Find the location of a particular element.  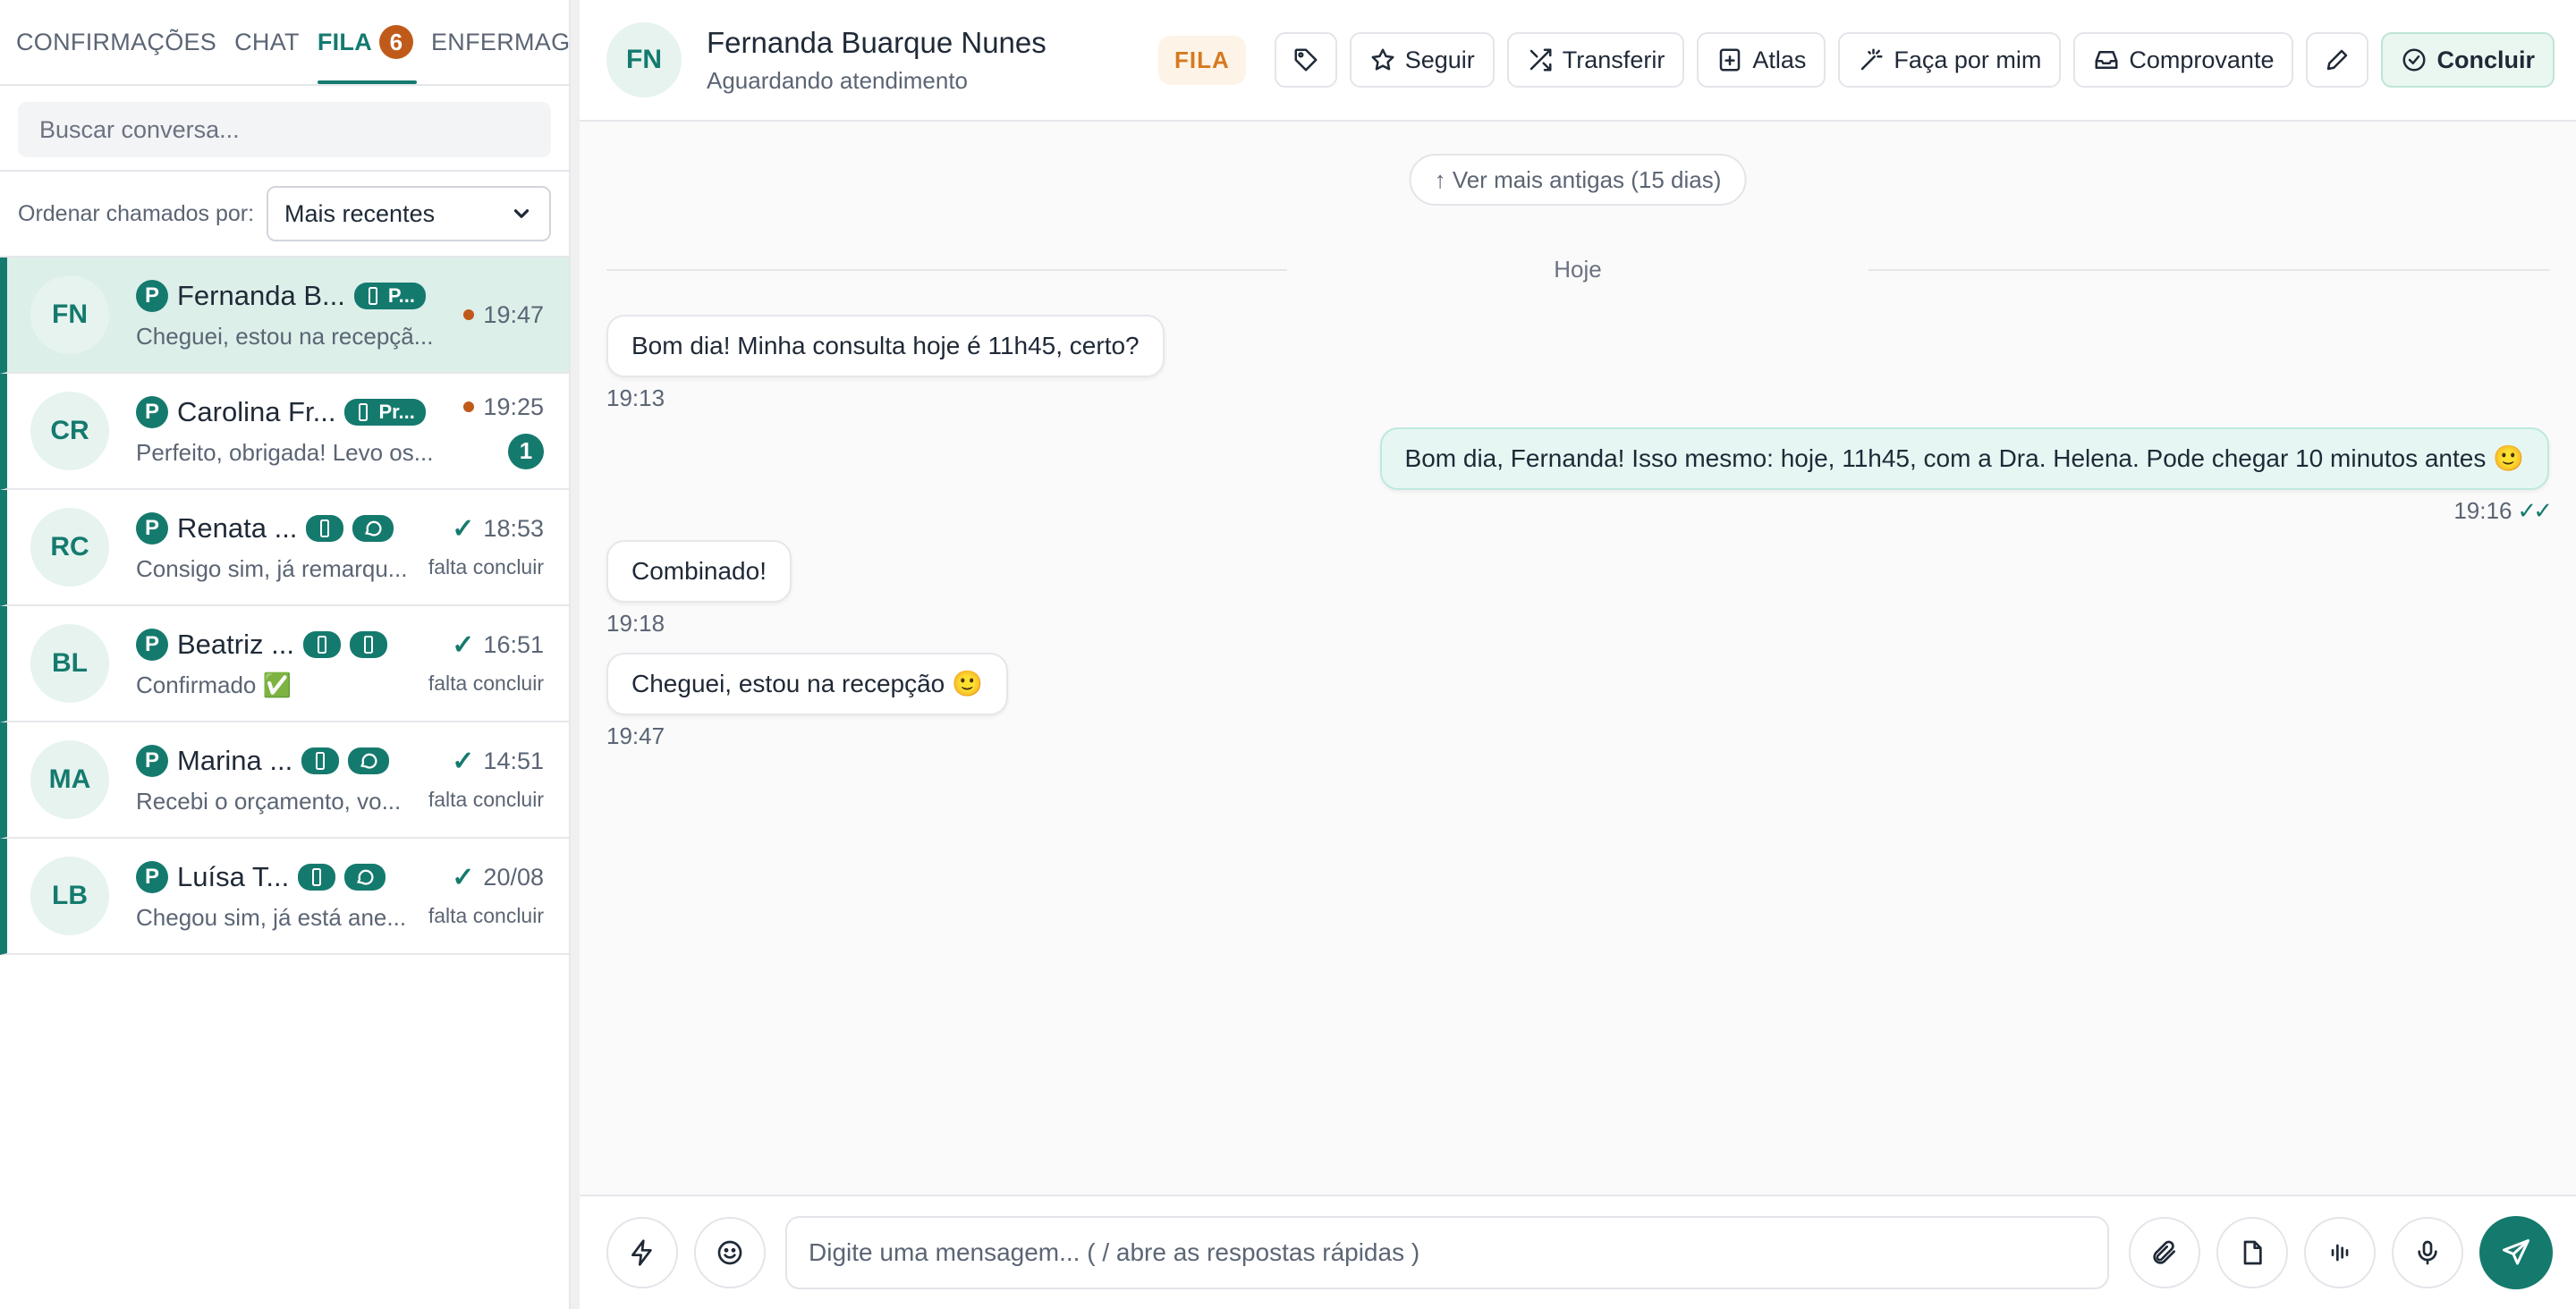

day-divider: Hoje is located at coordinates (1577, 269).